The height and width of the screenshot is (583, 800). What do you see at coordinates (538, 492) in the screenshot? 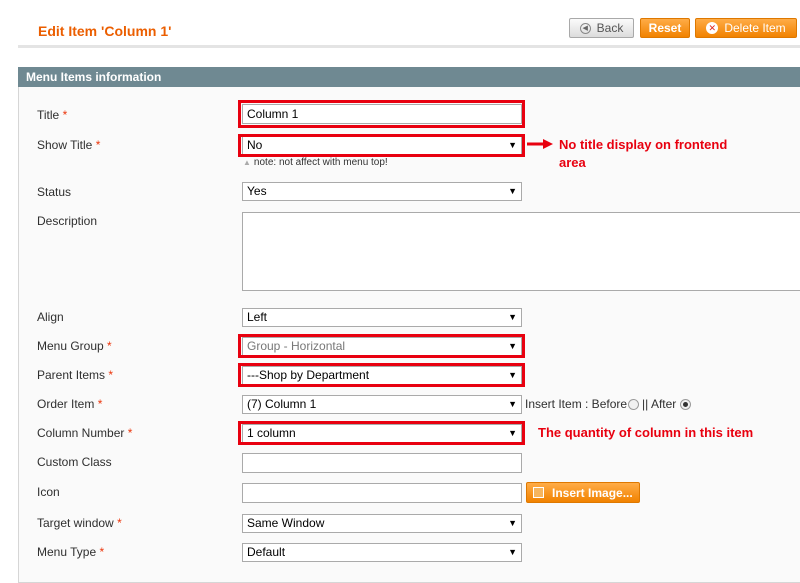
I see `image-icon` at bounding box center [538, 492].